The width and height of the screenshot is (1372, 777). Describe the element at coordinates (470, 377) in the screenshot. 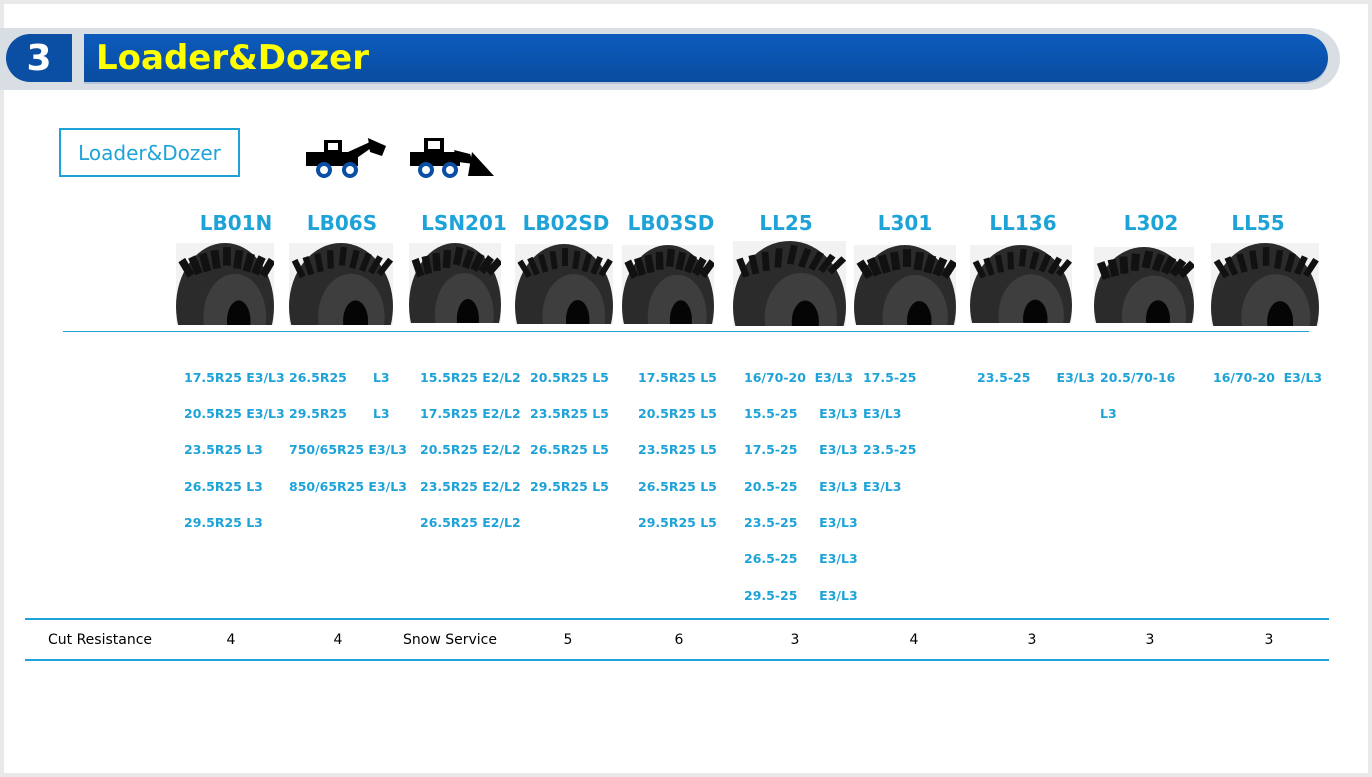

I see `tire-size: 15.5R25 E2/L2` at that location.